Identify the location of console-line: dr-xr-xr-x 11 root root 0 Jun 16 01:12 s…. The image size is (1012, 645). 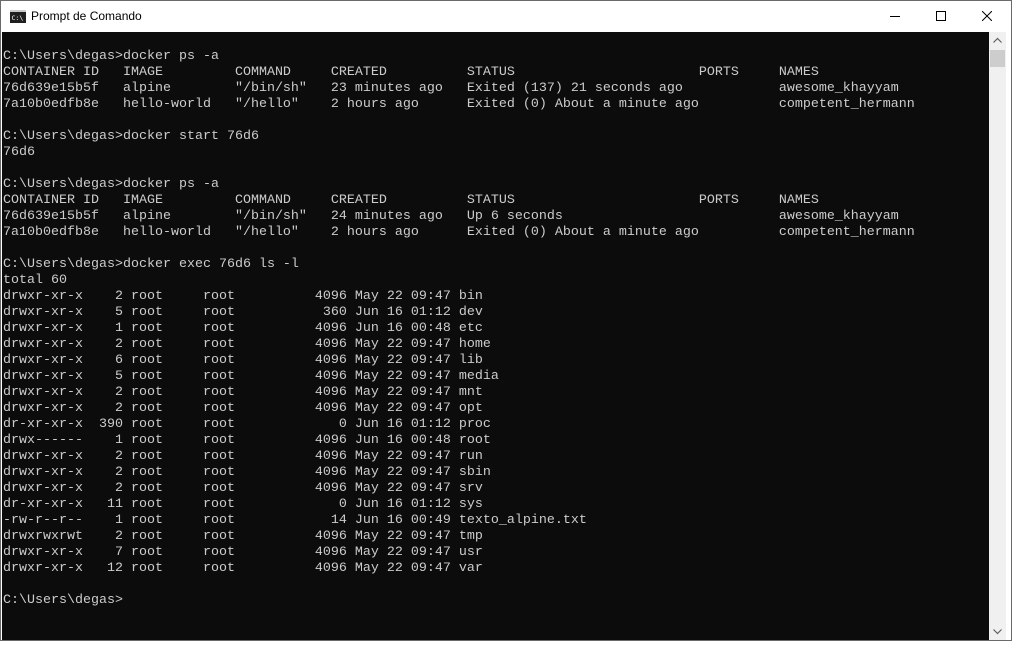
(243, 504).